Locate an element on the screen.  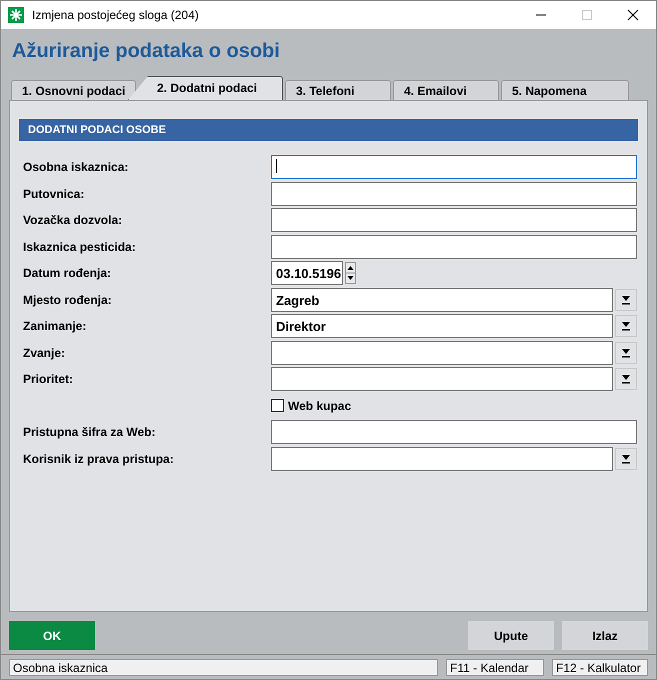
status-bar-item: Osobna iskaznica is located at coordinates (223, 667).